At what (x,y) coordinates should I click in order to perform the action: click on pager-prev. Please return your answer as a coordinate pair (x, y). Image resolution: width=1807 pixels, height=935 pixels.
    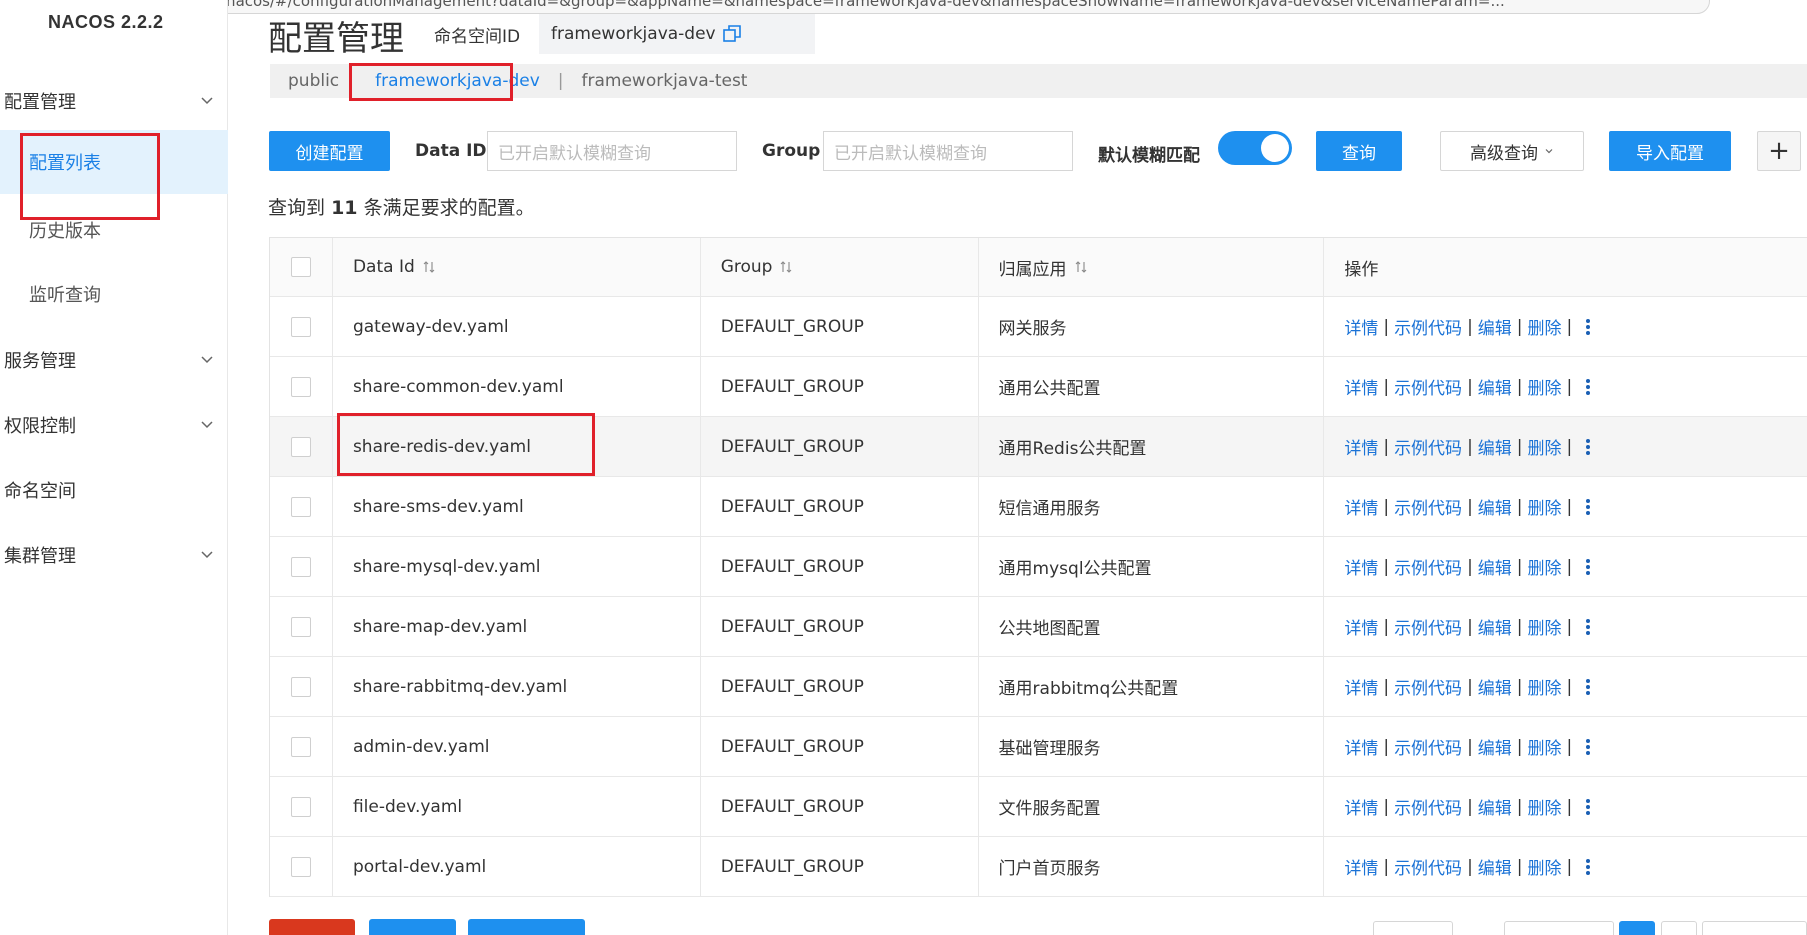
    Looking at the image, I should click on (1559, 928).